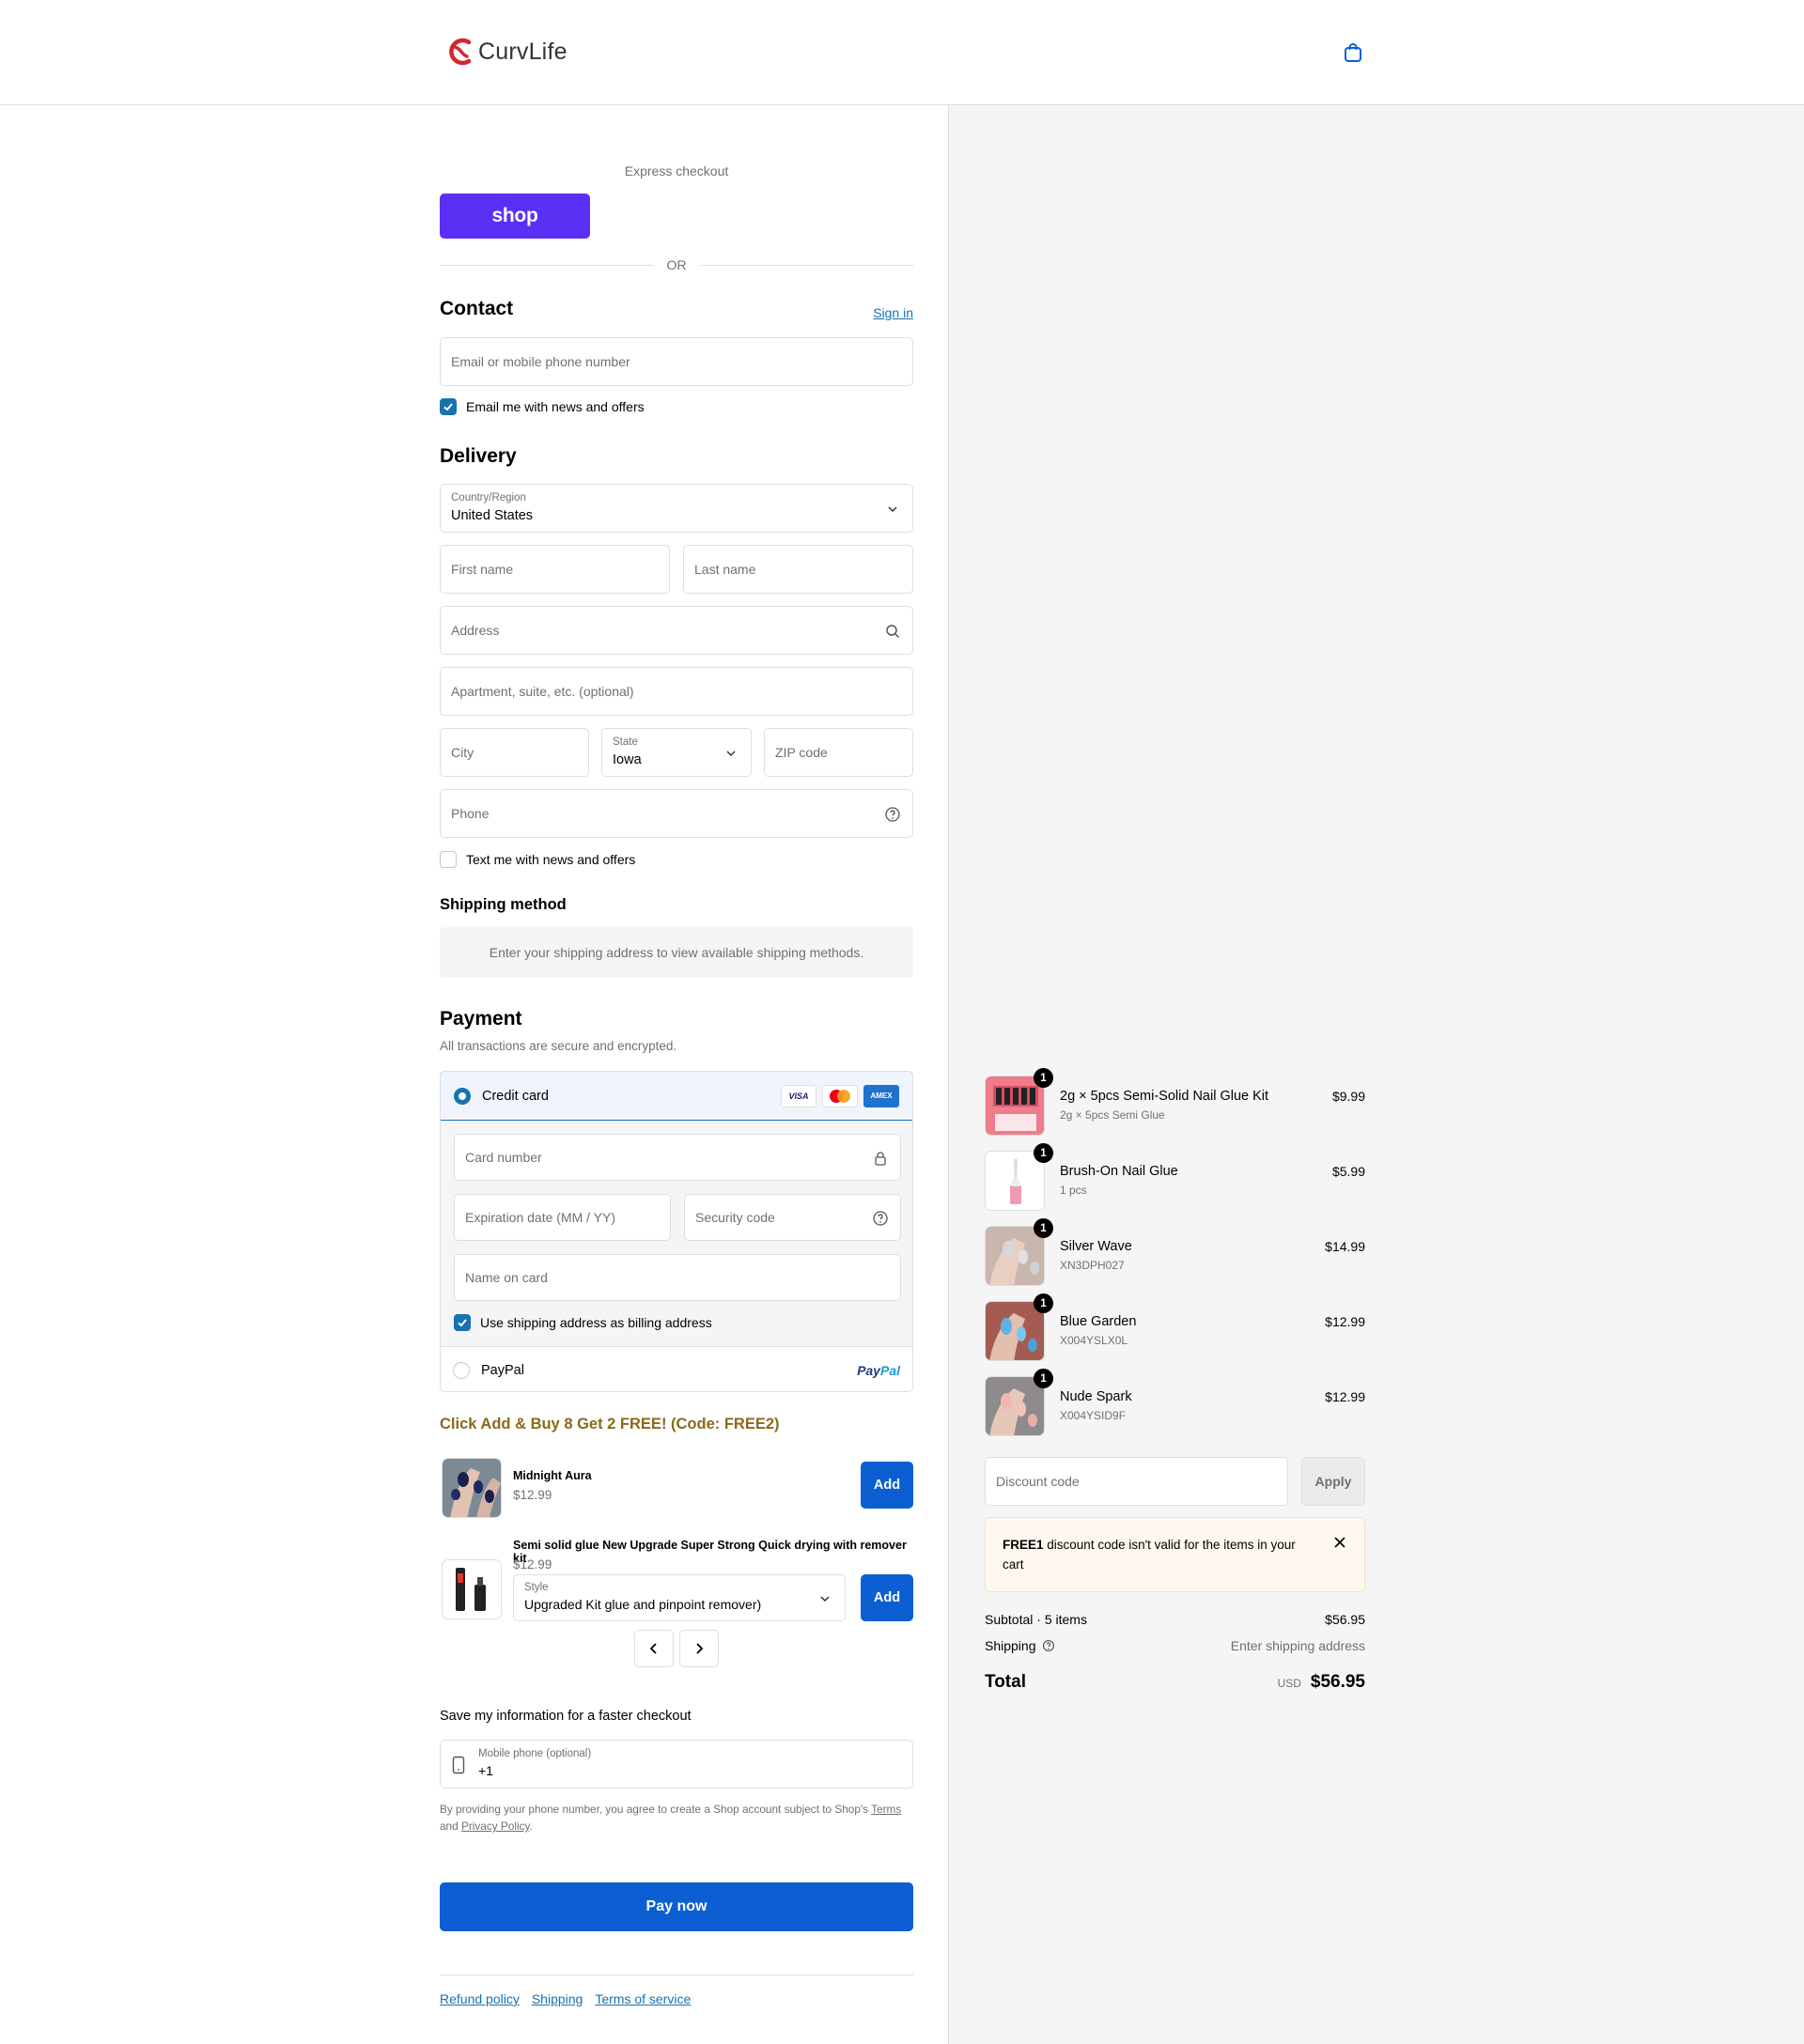 Image resolution: width=1804 pixels, height=2044 pixels. What do you see at coordinates (725, 569) in the screenshot?
I see `last-name-placeholder: Last name` at bounding box center [725, 569].